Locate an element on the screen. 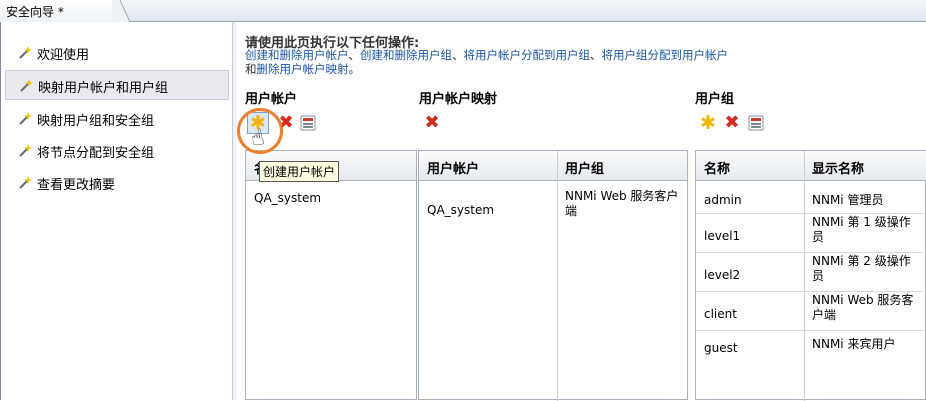 The width and height of the screenshot is (926, 401). link-delete-mappings: 删除用户帐户映射 is located at coordinates (303, 69).